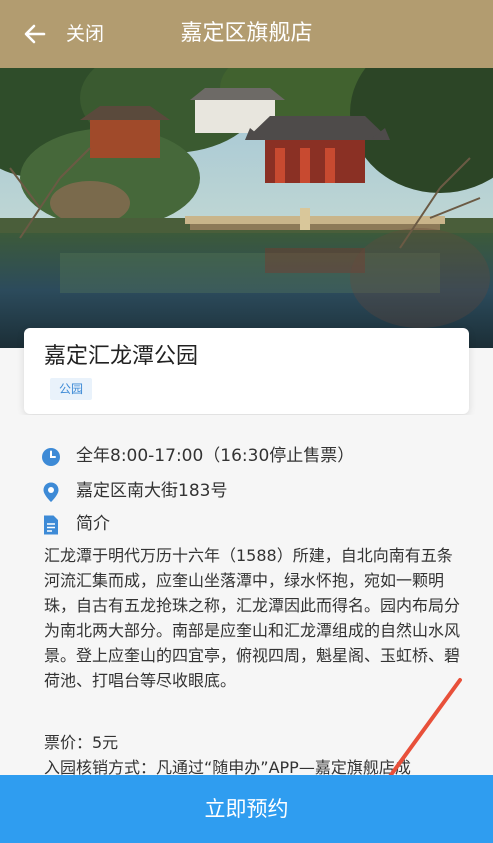 Image resolution: width=493 pixels, height=843 pixels. Describe the element at coordinates (121, 356) in the screenshot. I see `place-name: 嘉定汇龙潭公园` at that location.